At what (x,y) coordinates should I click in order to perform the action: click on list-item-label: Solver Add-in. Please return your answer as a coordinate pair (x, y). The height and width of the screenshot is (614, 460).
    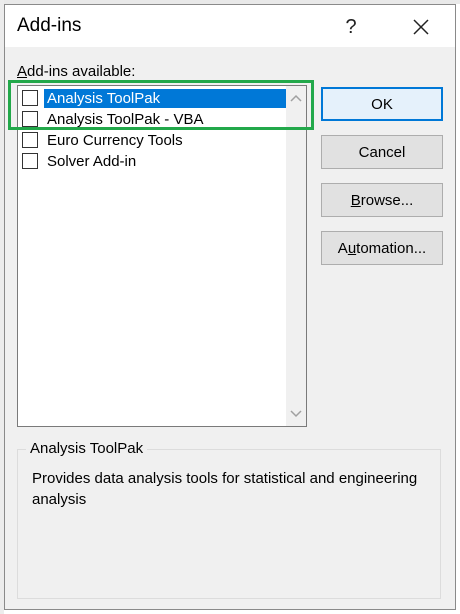
    Looking at the image, I should click on (92, 161).